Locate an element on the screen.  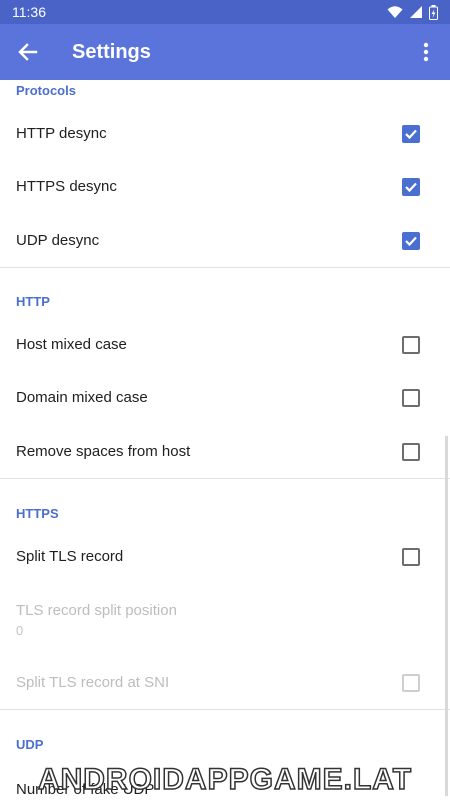
pref-host-mixed-case: Host mixed case is located at coordinates (225, 344).